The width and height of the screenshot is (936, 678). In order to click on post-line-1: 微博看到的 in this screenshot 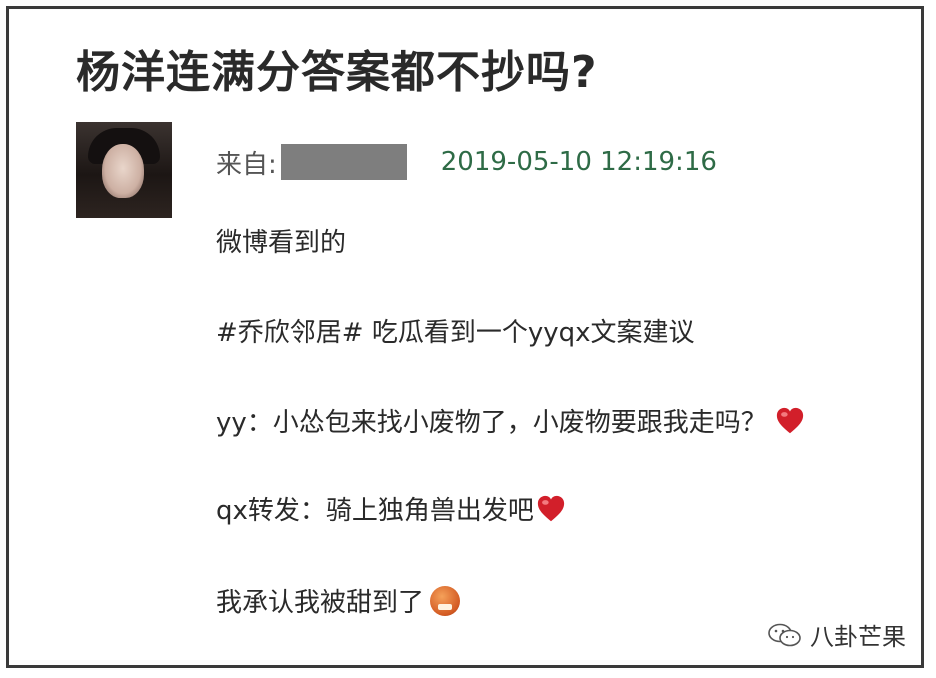, I will do `click(281, 240)`.